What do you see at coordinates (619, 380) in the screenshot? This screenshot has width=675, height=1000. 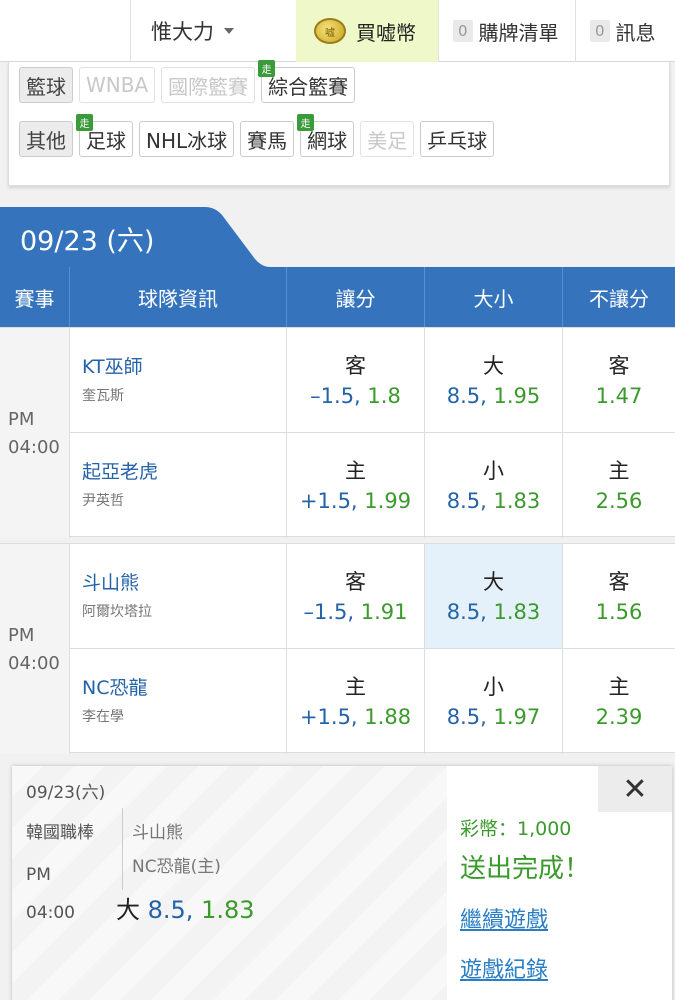 I see `moneyline-odds-away: 客 1.47` at bounding box center [619, 380].